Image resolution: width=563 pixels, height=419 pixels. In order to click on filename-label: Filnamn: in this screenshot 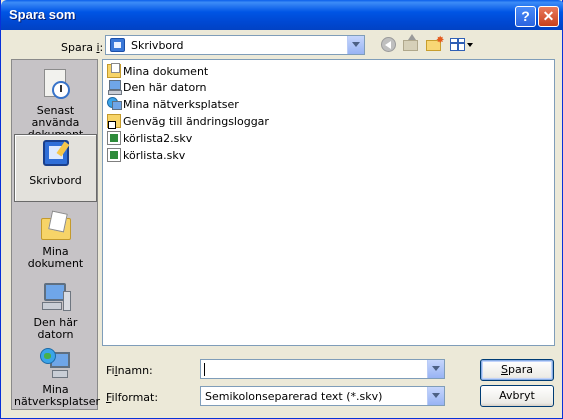, I will do `click(129, 370)`.